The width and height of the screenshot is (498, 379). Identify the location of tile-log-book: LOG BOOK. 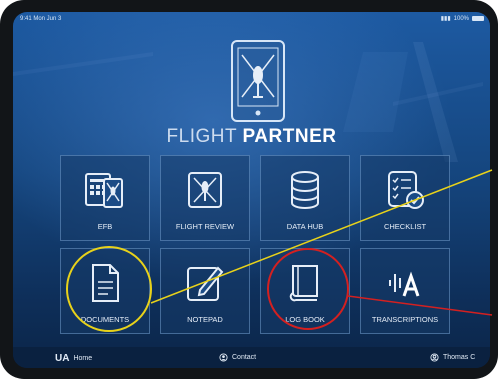
(305, 291).